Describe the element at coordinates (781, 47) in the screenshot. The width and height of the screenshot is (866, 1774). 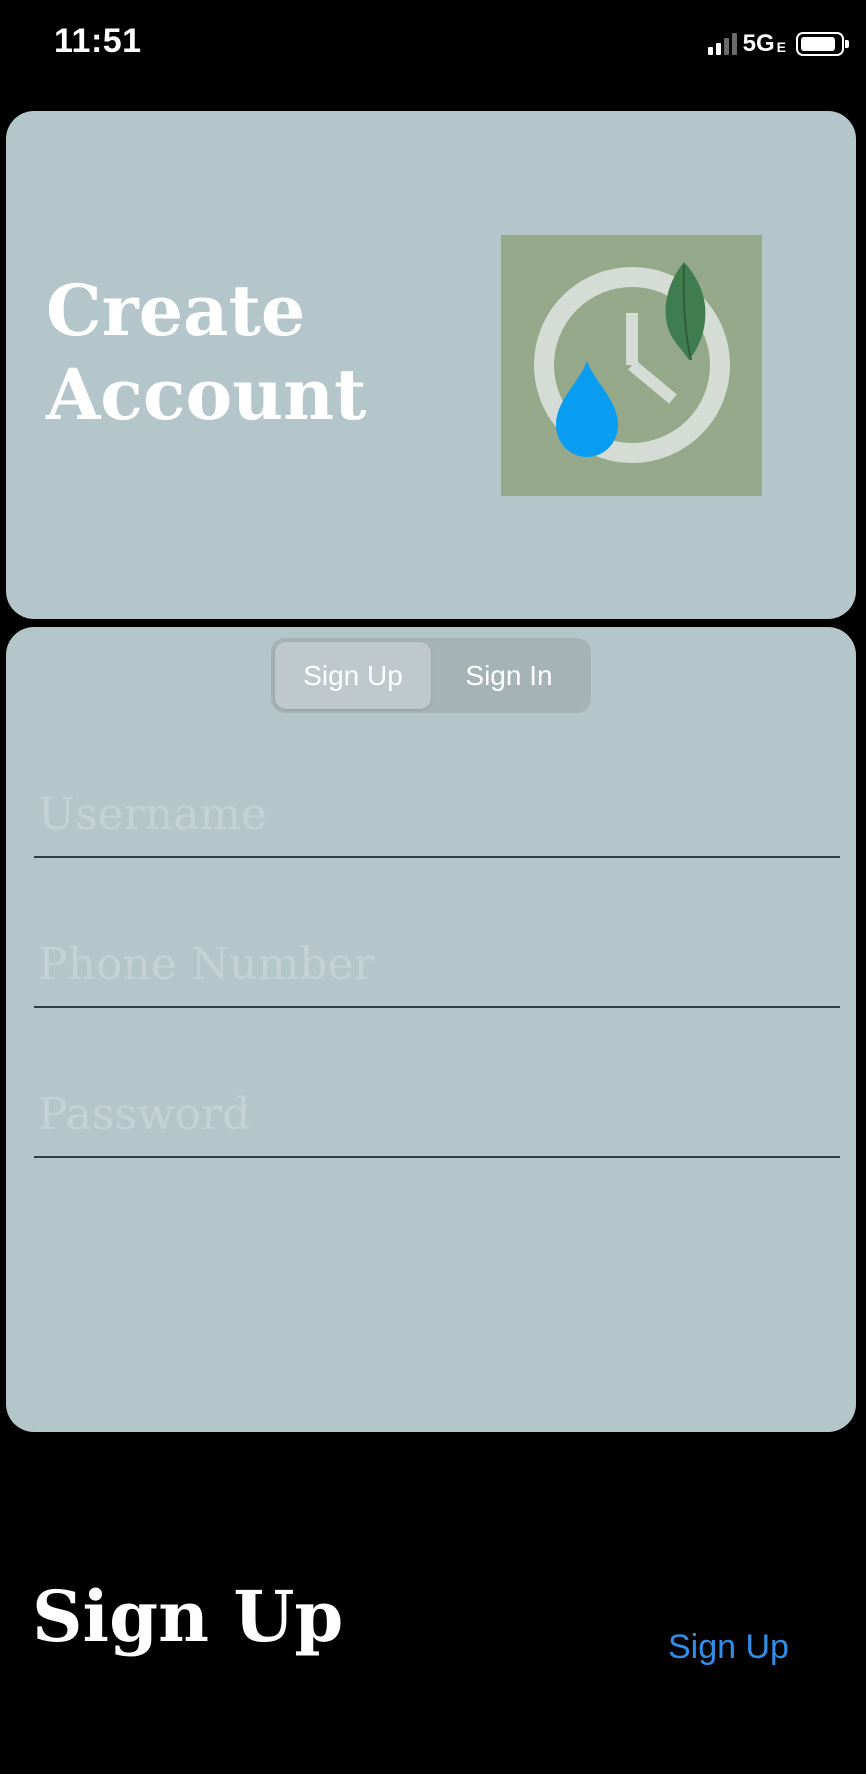
I see `network-sub-label: E` at that location.